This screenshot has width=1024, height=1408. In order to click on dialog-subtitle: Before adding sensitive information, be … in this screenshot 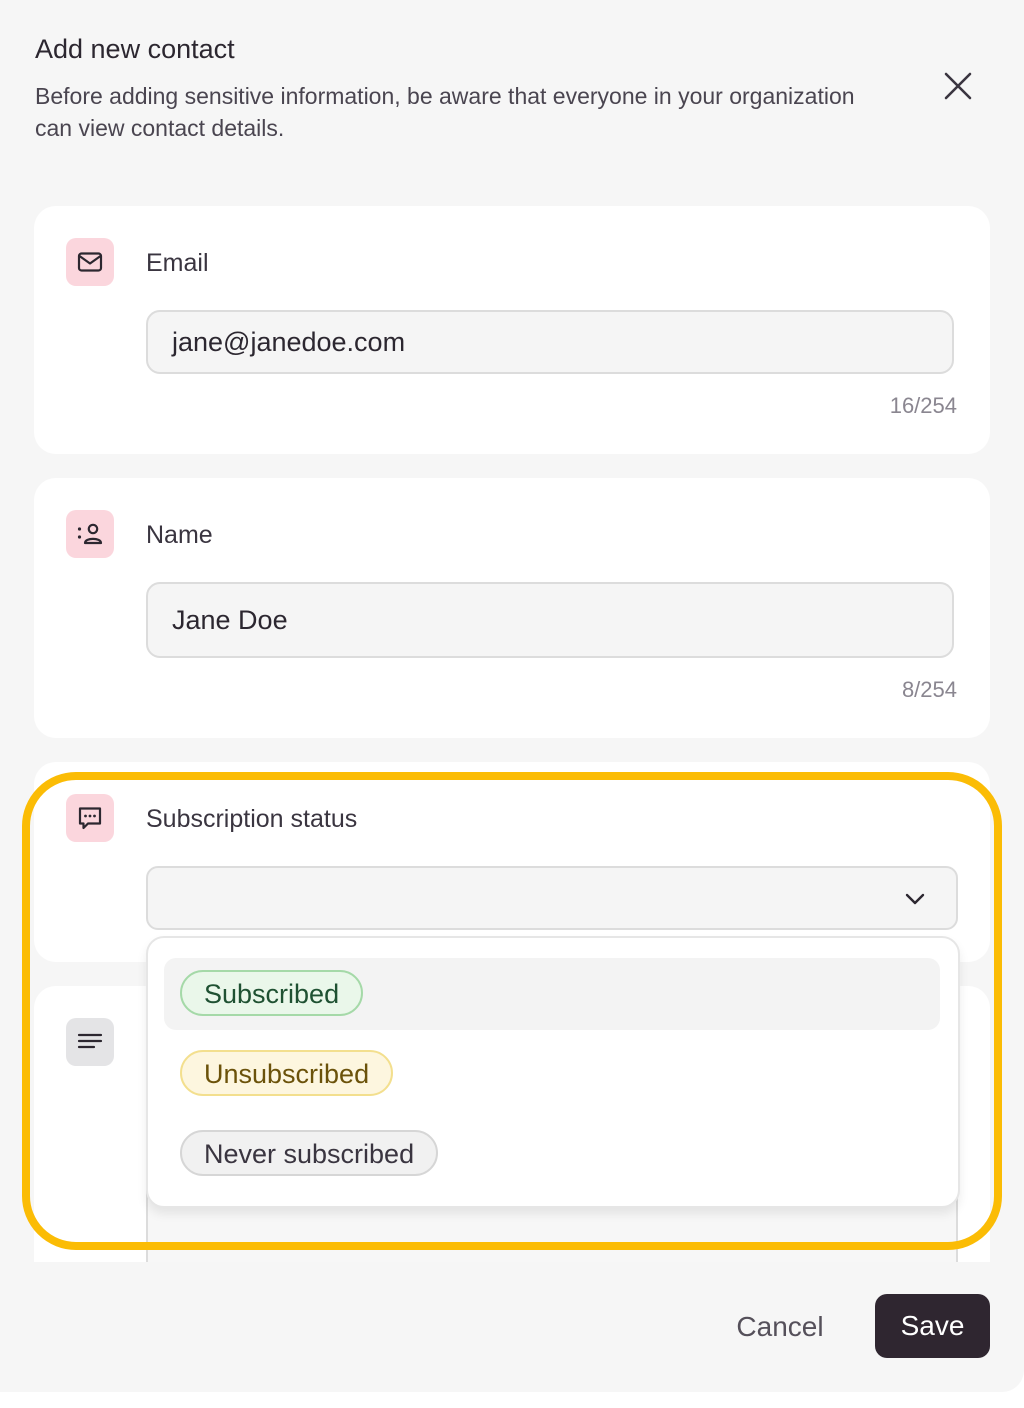, I will do `click(445, 112)`.